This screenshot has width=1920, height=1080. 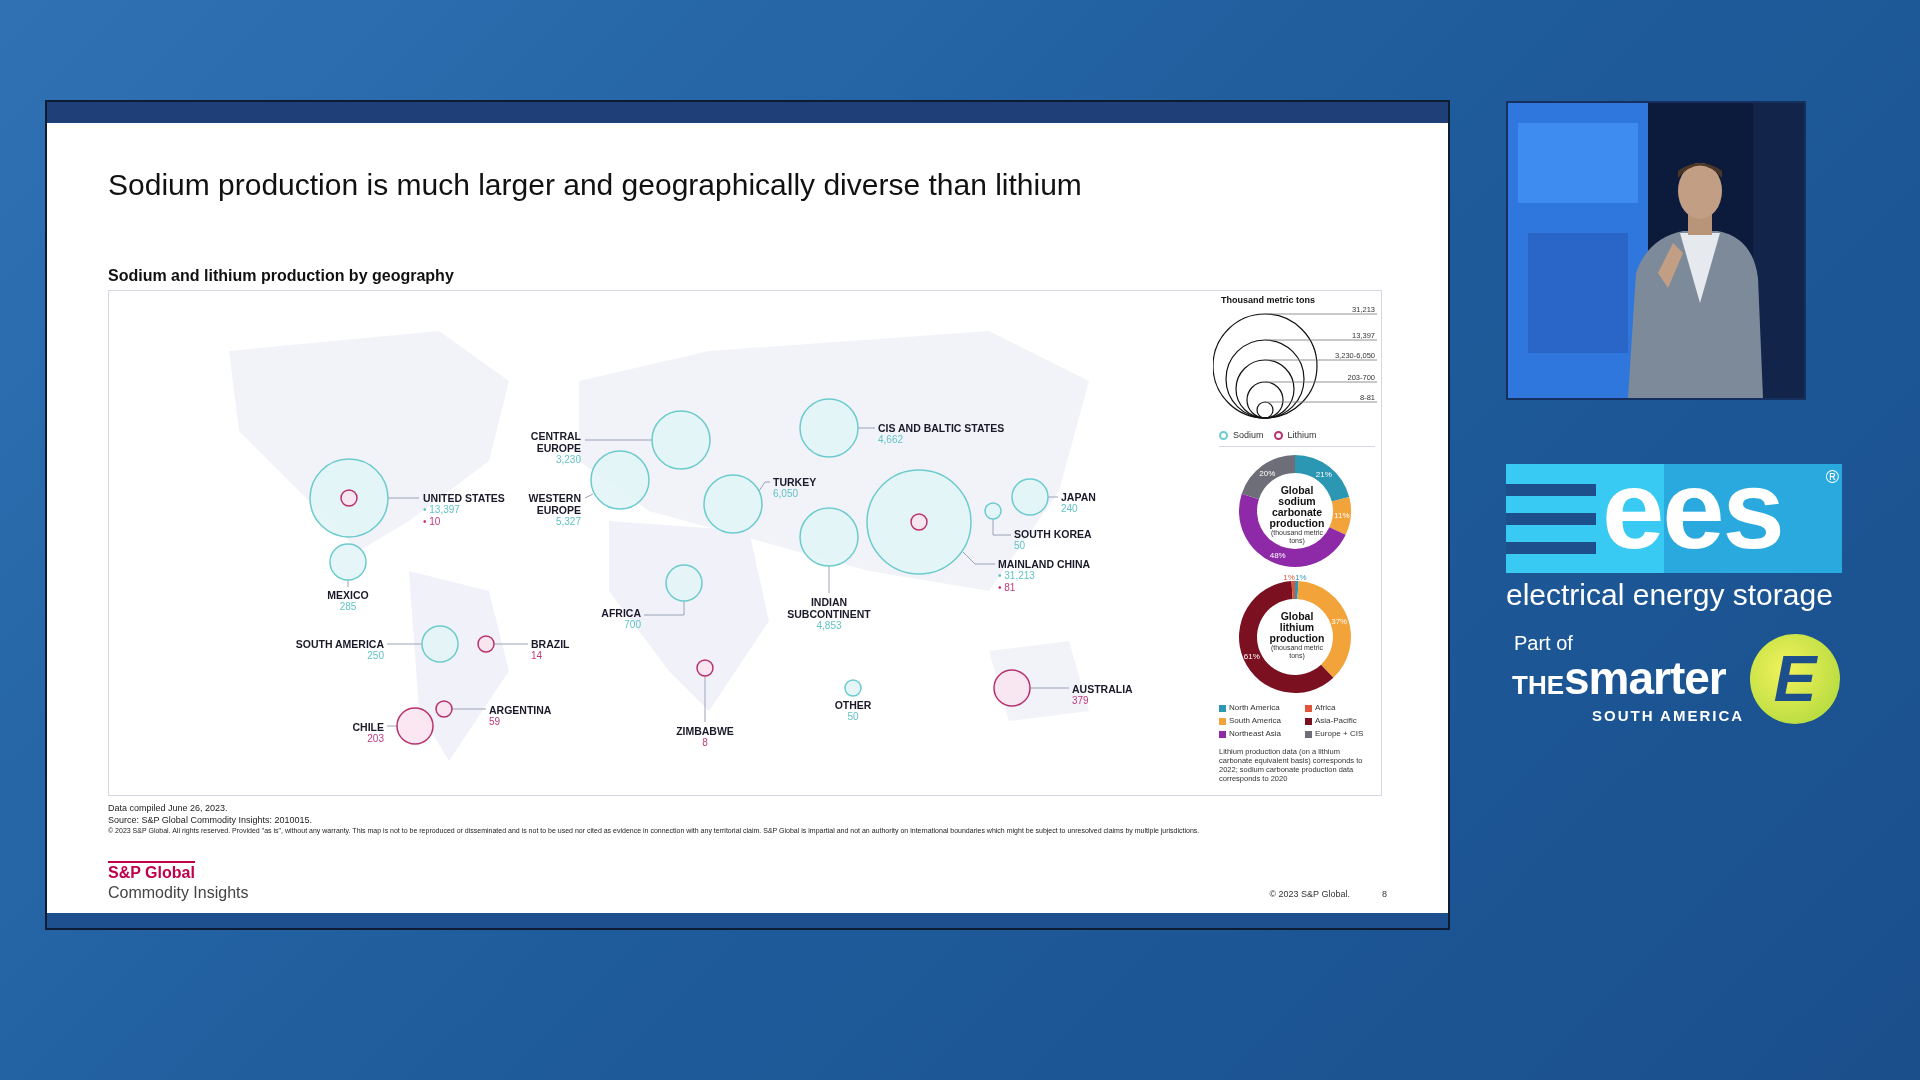 What do you see at coordinates (1302, 435) in the screenshot?
I see `series-label: Lithium` at bounding box center [1302, 435].